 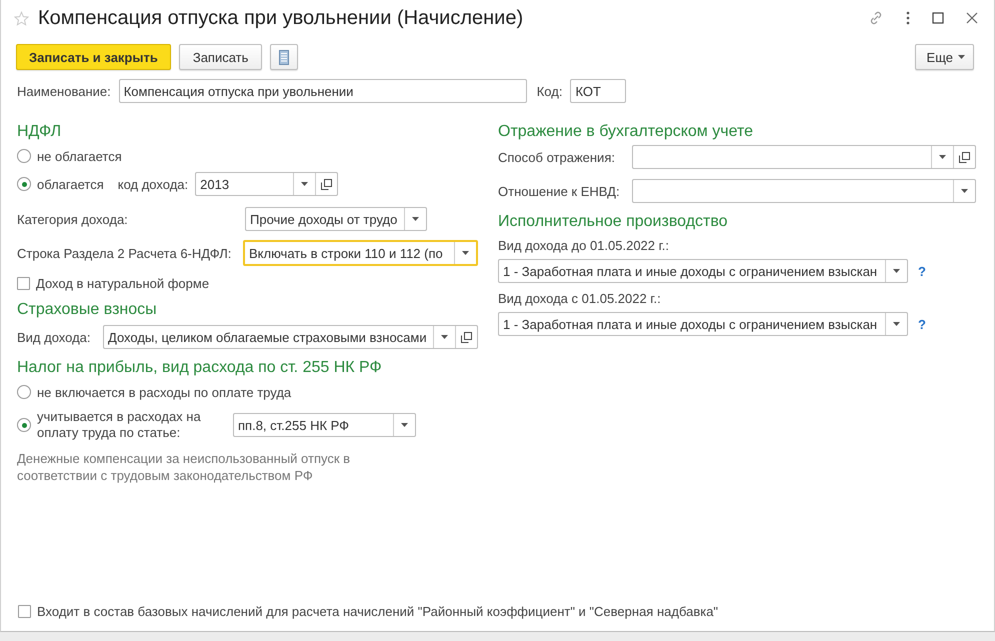 What do you see at coordinates (123, 283) in the screenshot?
I see `checkbox-label: Доход в натуральной форме` at bounding box center [123, 283].